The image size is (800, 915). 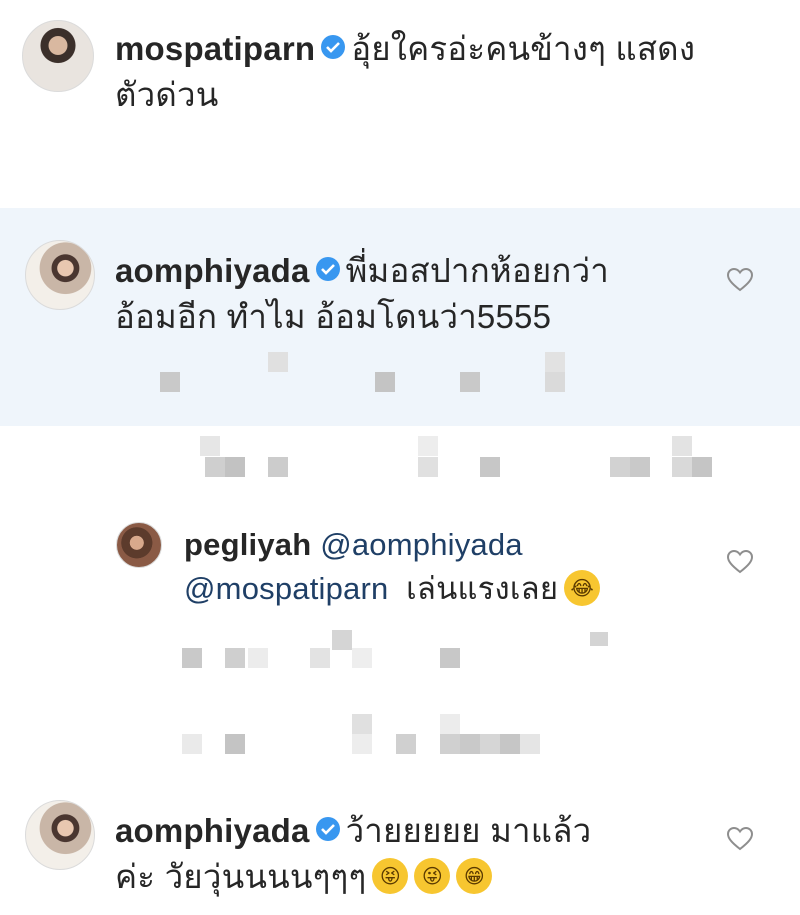 What do you see at coordinates (523, 48) in the screenshot?
I see `comment-text-line1: อุ้ยใครอ่ะคนข้างๆ แสดง` at bounding box center [523, 48].